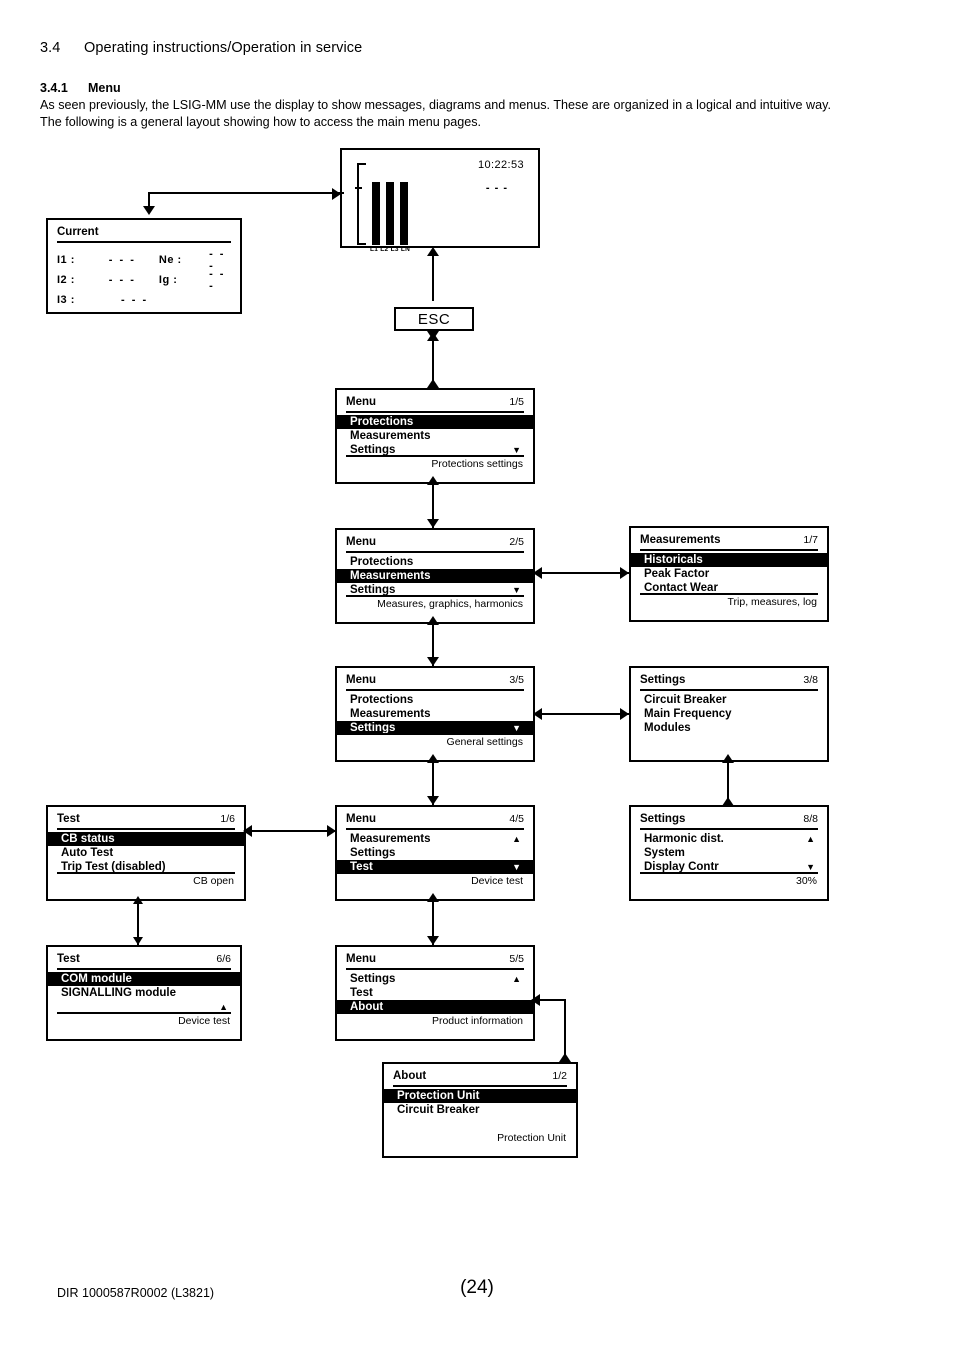 Image resolution: width=954 pixels, height=1350 pixels. Describe the element at coordinates (484, 742) in the screenshot. I see `panel-status-text: General settings` at that location.